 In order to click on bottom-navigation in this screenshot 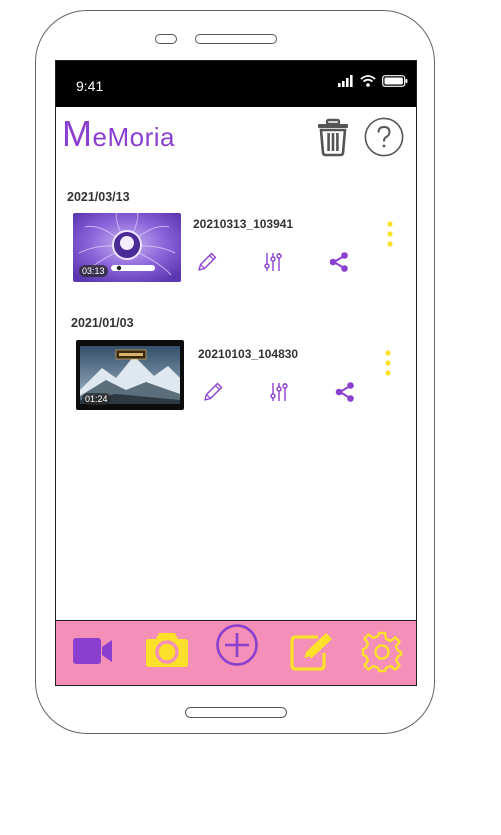, I will do `click(236, 652)`.